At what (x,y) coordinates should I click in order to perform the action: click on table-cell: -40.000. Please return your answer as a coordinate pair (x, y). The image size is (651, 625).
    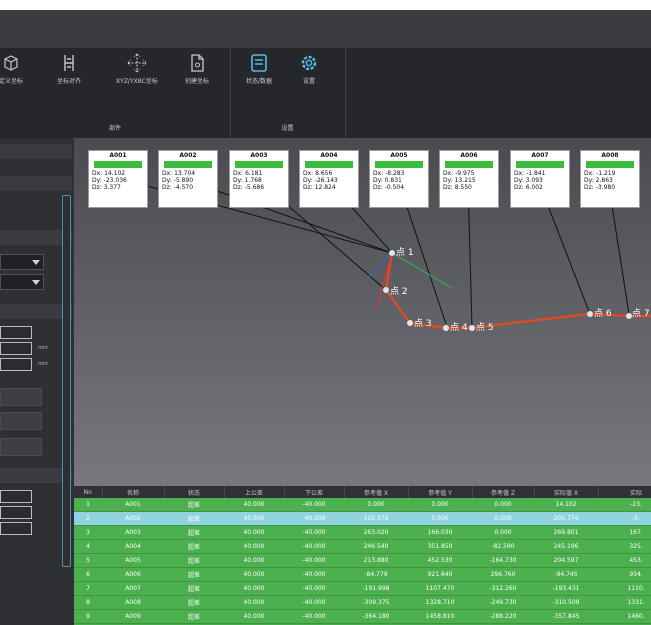
    Looking at the image, I should click on (314, 518).